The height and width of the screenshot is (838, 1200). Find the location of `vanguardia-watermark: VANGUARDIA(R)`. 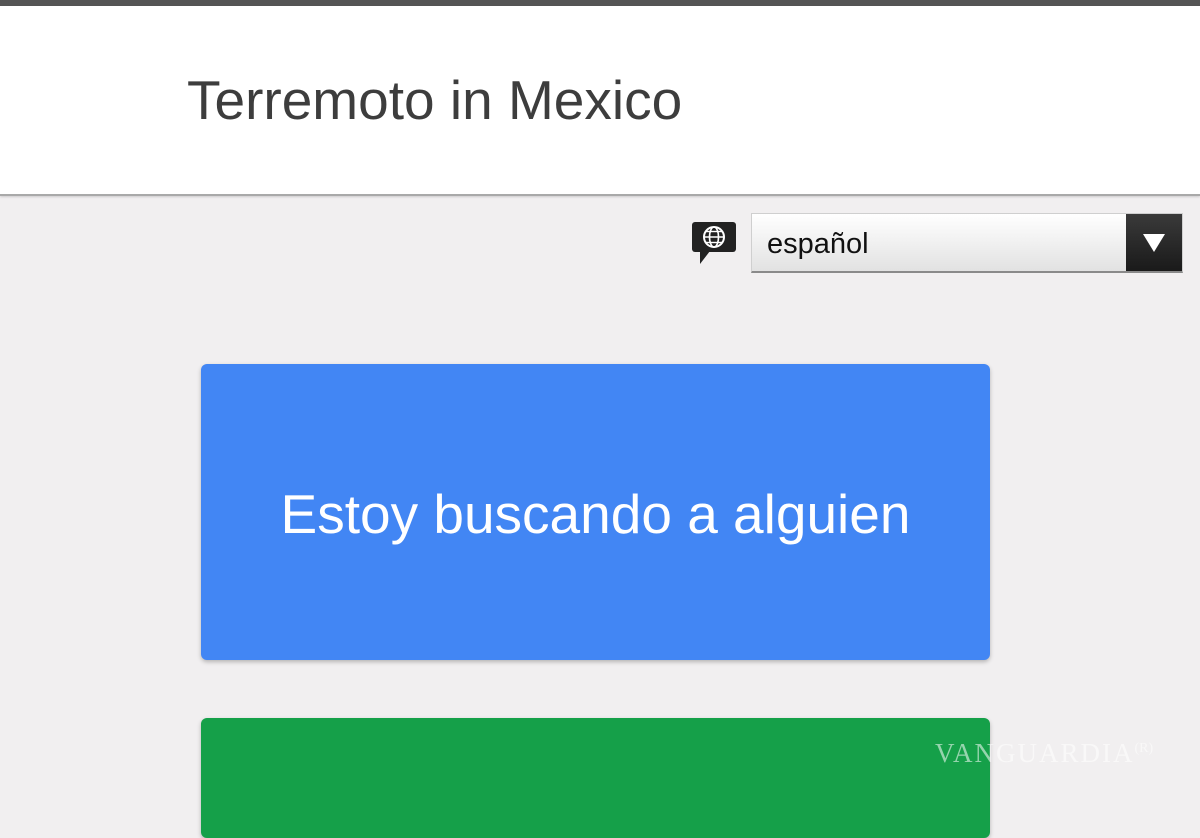

vanguardia-watermark: VANGUARDIA(R) is located at coordinates (1044, 753).